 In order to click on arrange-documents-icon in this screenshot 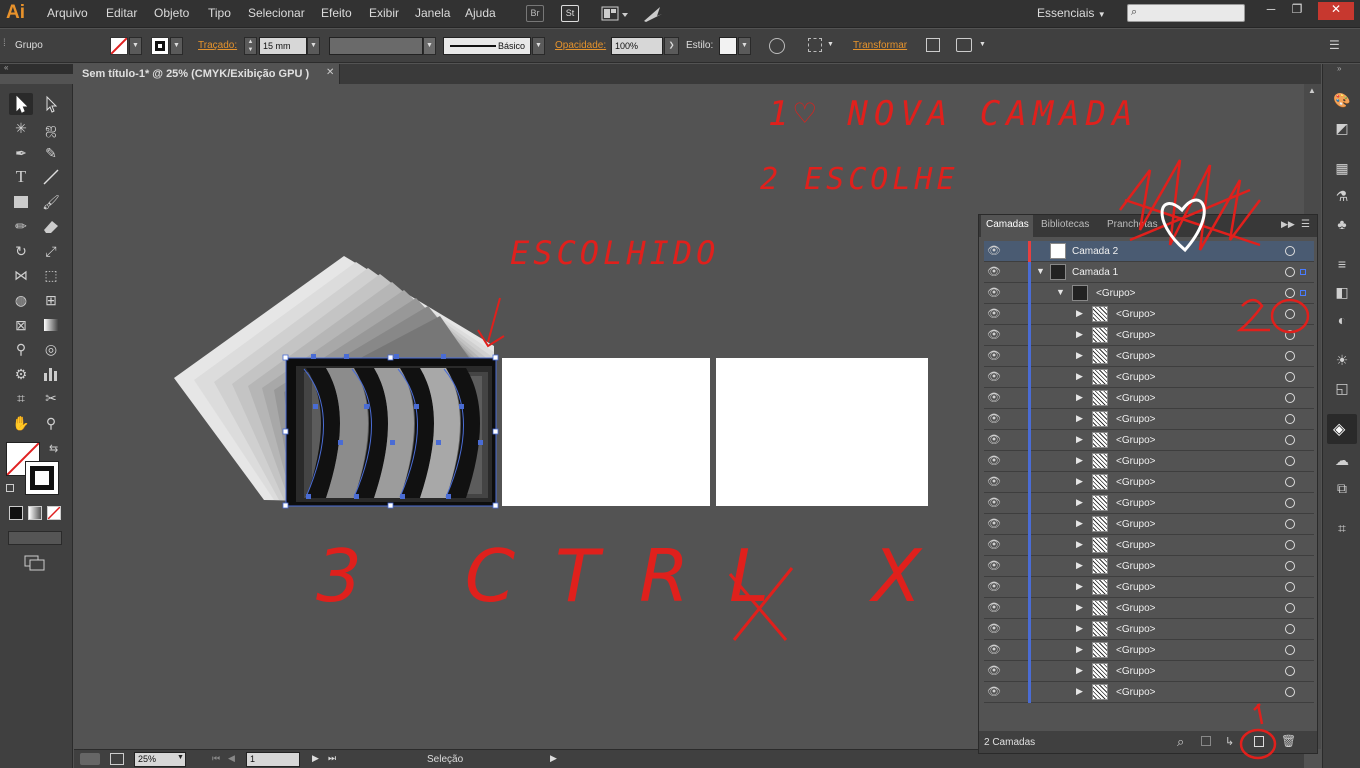, I will do `click(615, 14)`.